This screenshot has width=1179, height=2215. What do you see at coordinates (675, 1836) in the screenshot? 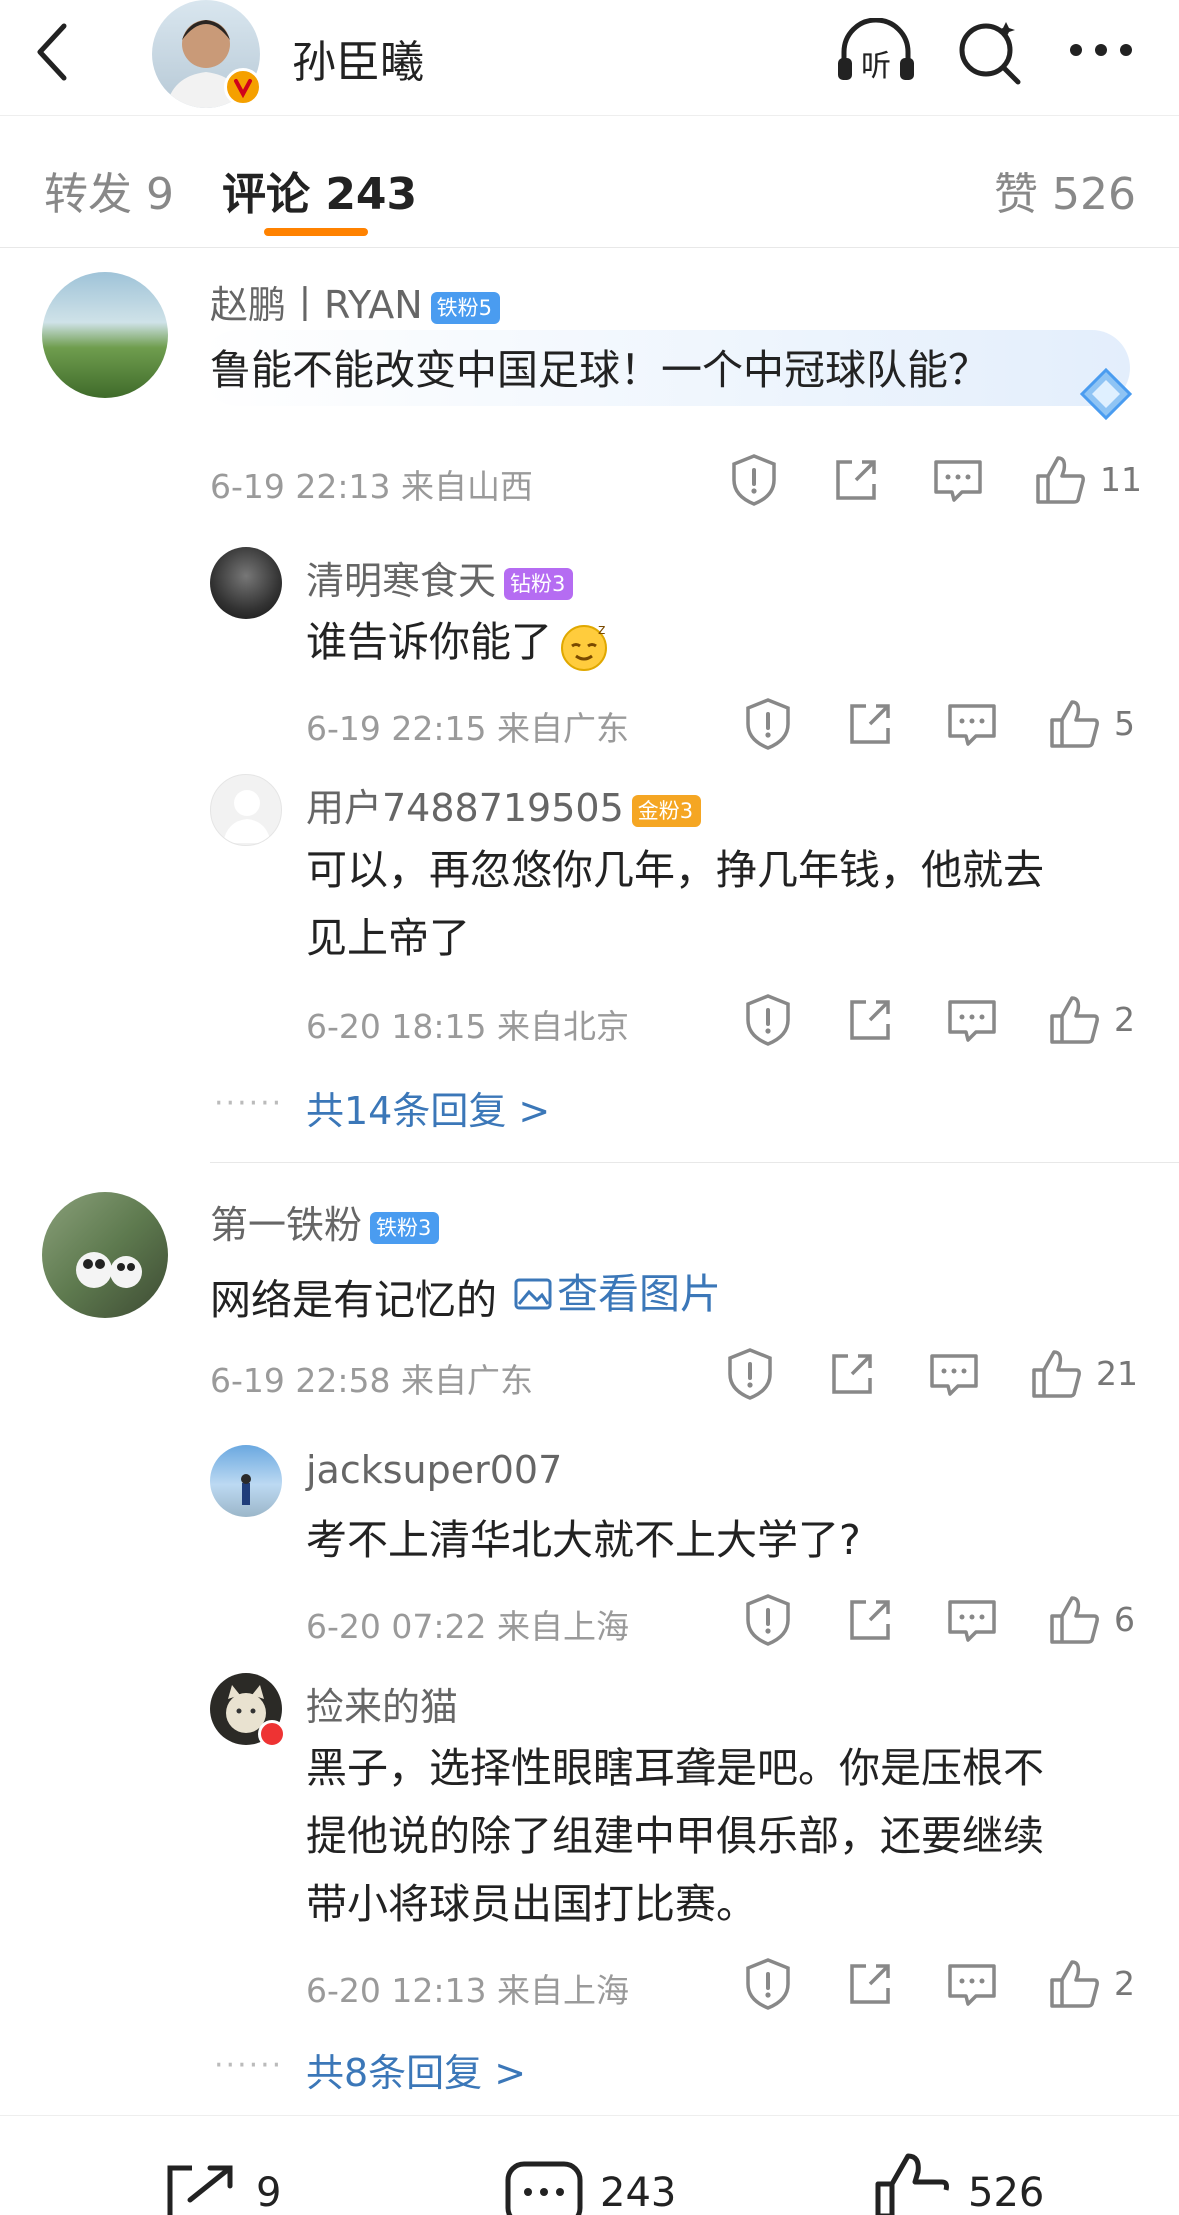
I see `reply-text-line: 提他说的除了组建中甲俱乐部，还要继续` at bounding box center [675, 1836].